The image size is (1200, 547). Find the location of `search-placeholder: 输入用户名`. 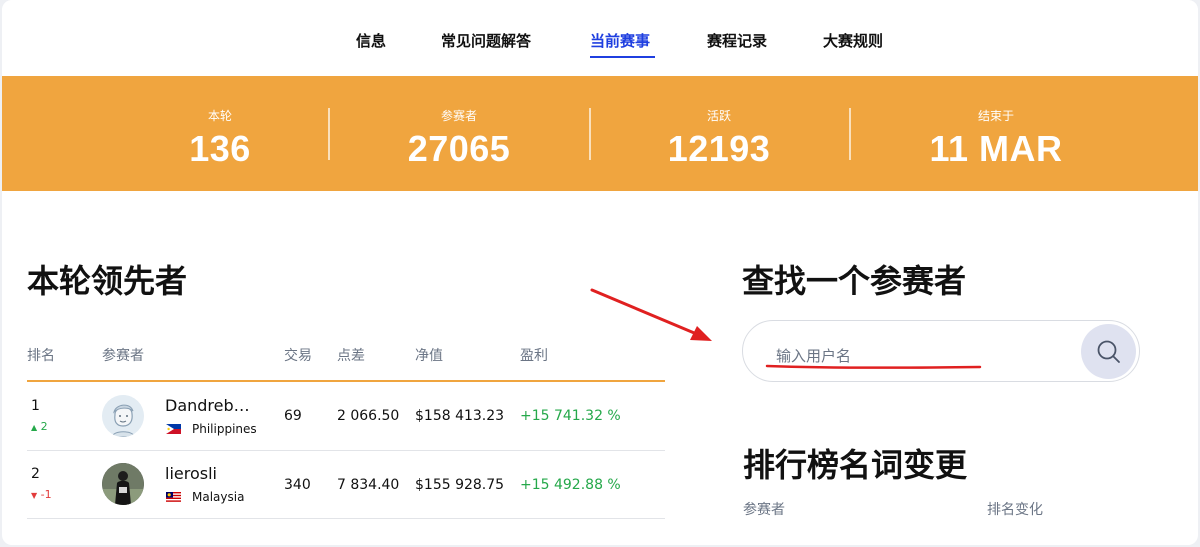

search-placeholder: 输入用户名 is located at coordinates (814, 356).